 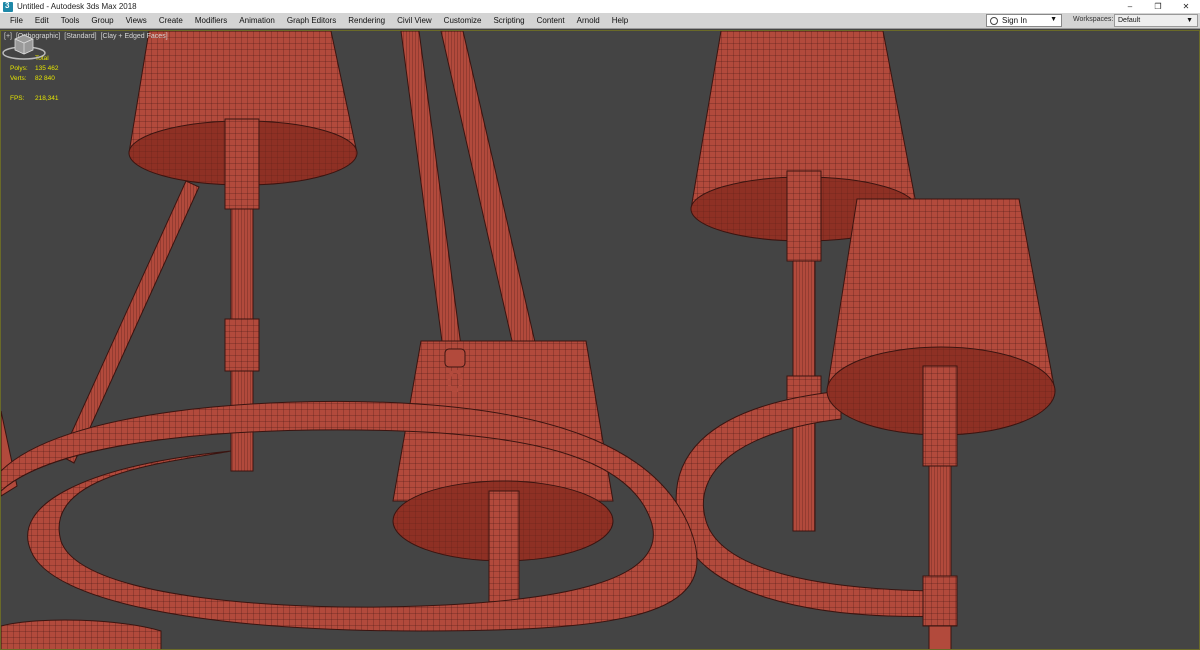 What do you see at coordinates (19, 68) in the screenshot?
I see `stats-polys-label: Polys:` at bounding box center [19, 68].